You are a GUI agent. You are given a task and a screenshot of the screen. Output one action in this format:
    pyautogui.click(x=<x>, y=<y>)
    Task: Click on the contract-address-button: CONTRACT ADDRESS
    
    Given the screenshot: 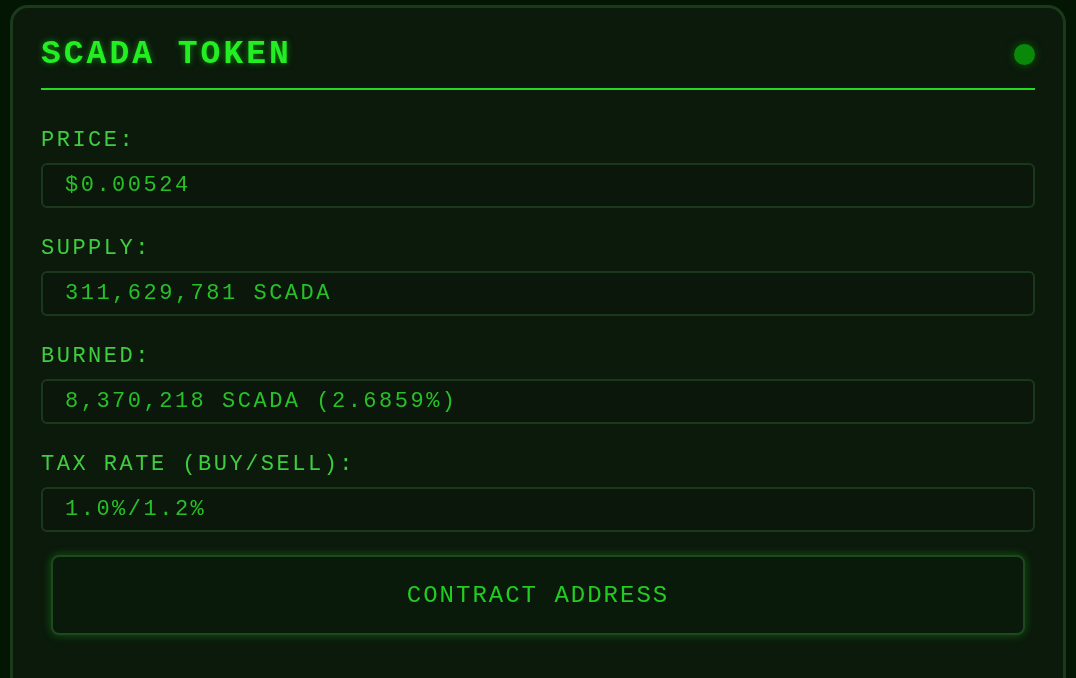 What is the action you would take?
    pyautogui.click(x=538, y=595)
    